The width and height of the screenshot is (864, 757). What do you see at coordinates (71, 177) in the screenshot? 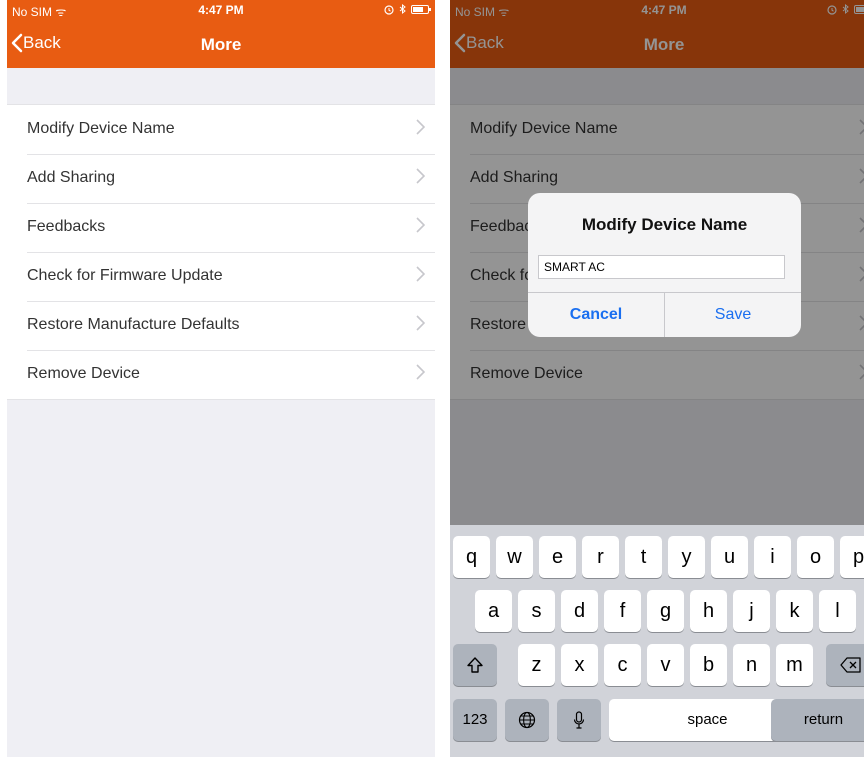
I see `menu-item-label: Add Sharing` at bounding box center [71, 177].